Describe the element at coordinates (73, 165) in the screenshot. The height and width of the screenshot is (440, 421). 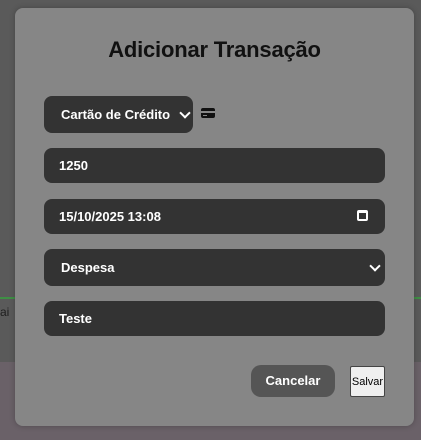
I see `amount-value: 1250` at that location.